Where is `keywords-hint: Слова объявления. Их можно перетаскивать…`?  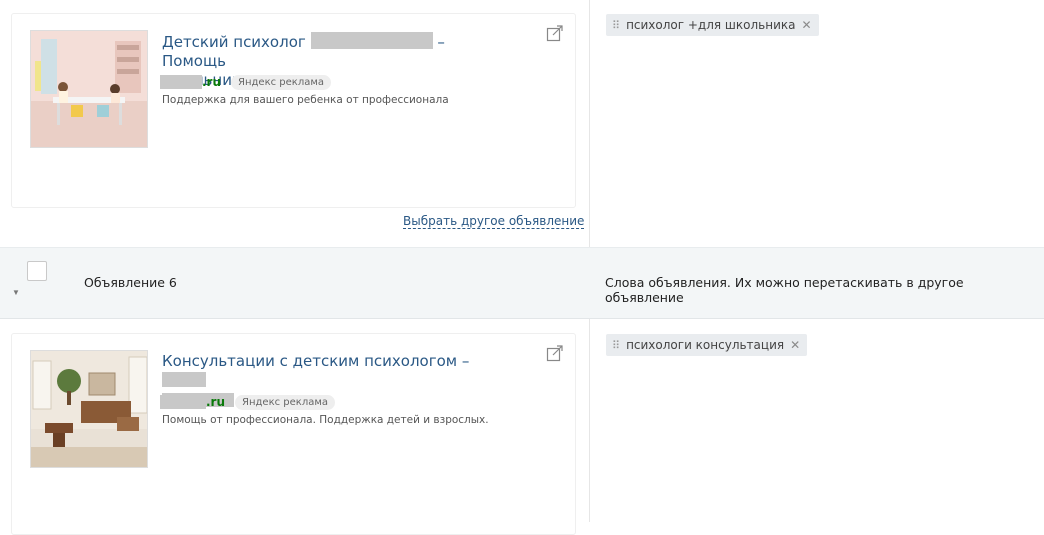 keywords-hint: Слова объявления. Их можно перетаскивать… is located at coordinates (784, 290).